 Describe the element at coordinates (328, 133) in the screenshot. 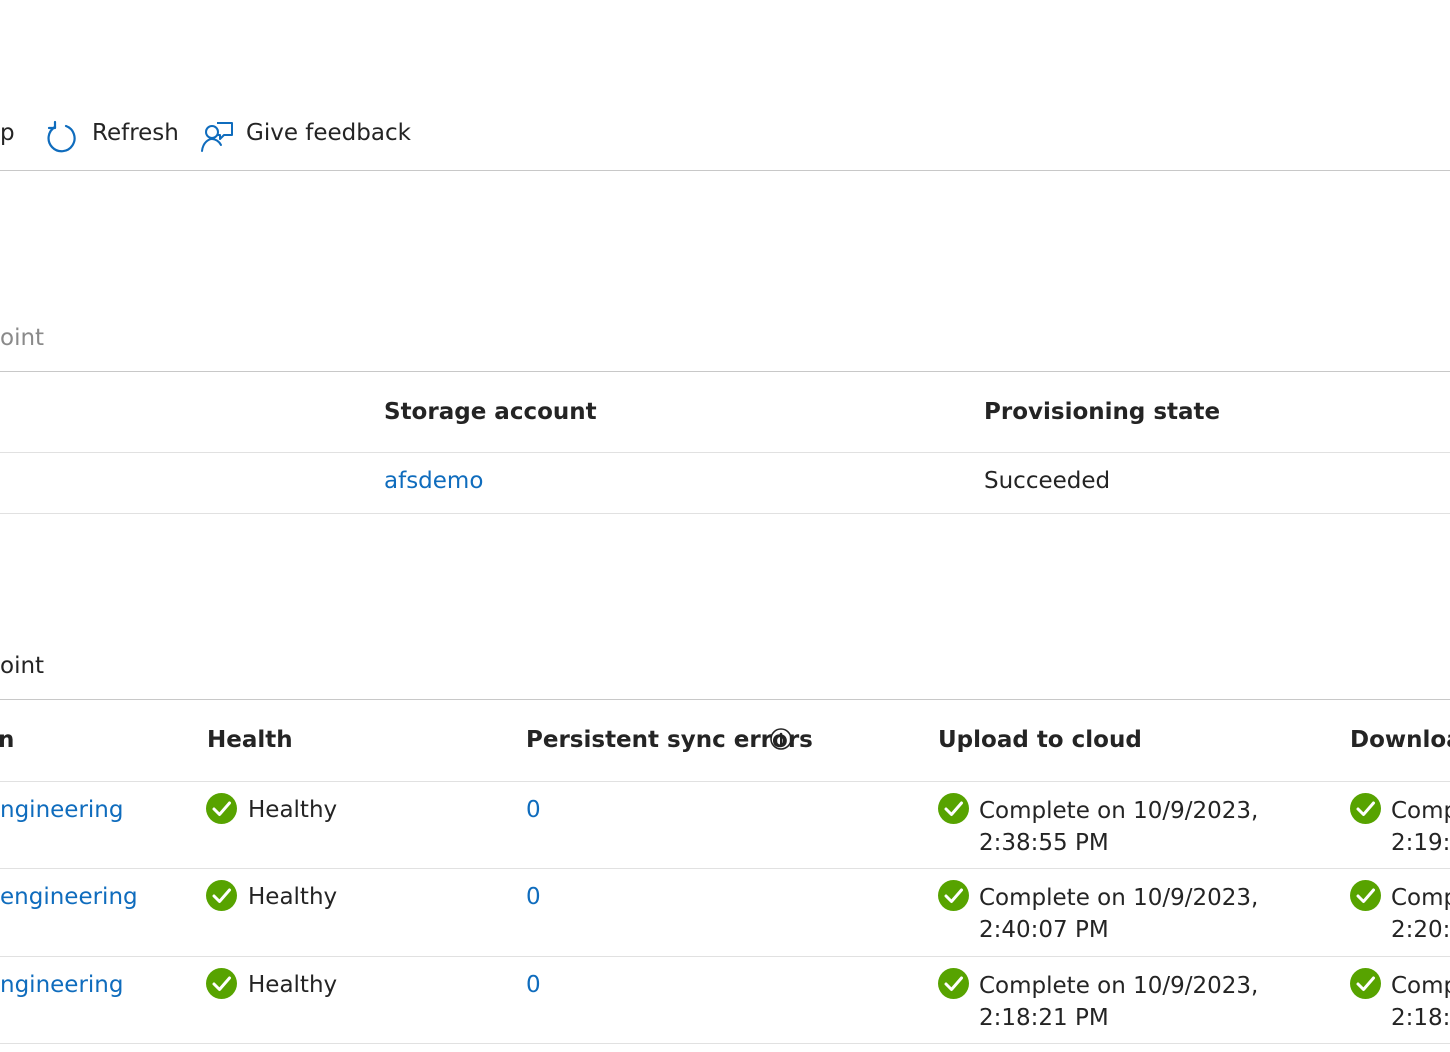

I see `give-feedback-label: Give feedback` at that location.